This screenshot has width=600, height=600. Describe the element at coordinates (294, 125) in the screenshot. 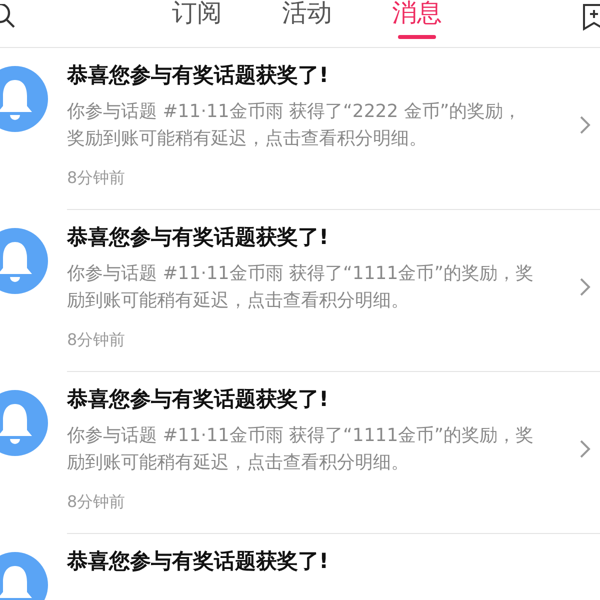

I see `message-text: 你参与话题 #11·11金币雨 获得了“2222 金币”的奖励，奖励到账可能稍有延迟，点击查看积分明细。` at that location.